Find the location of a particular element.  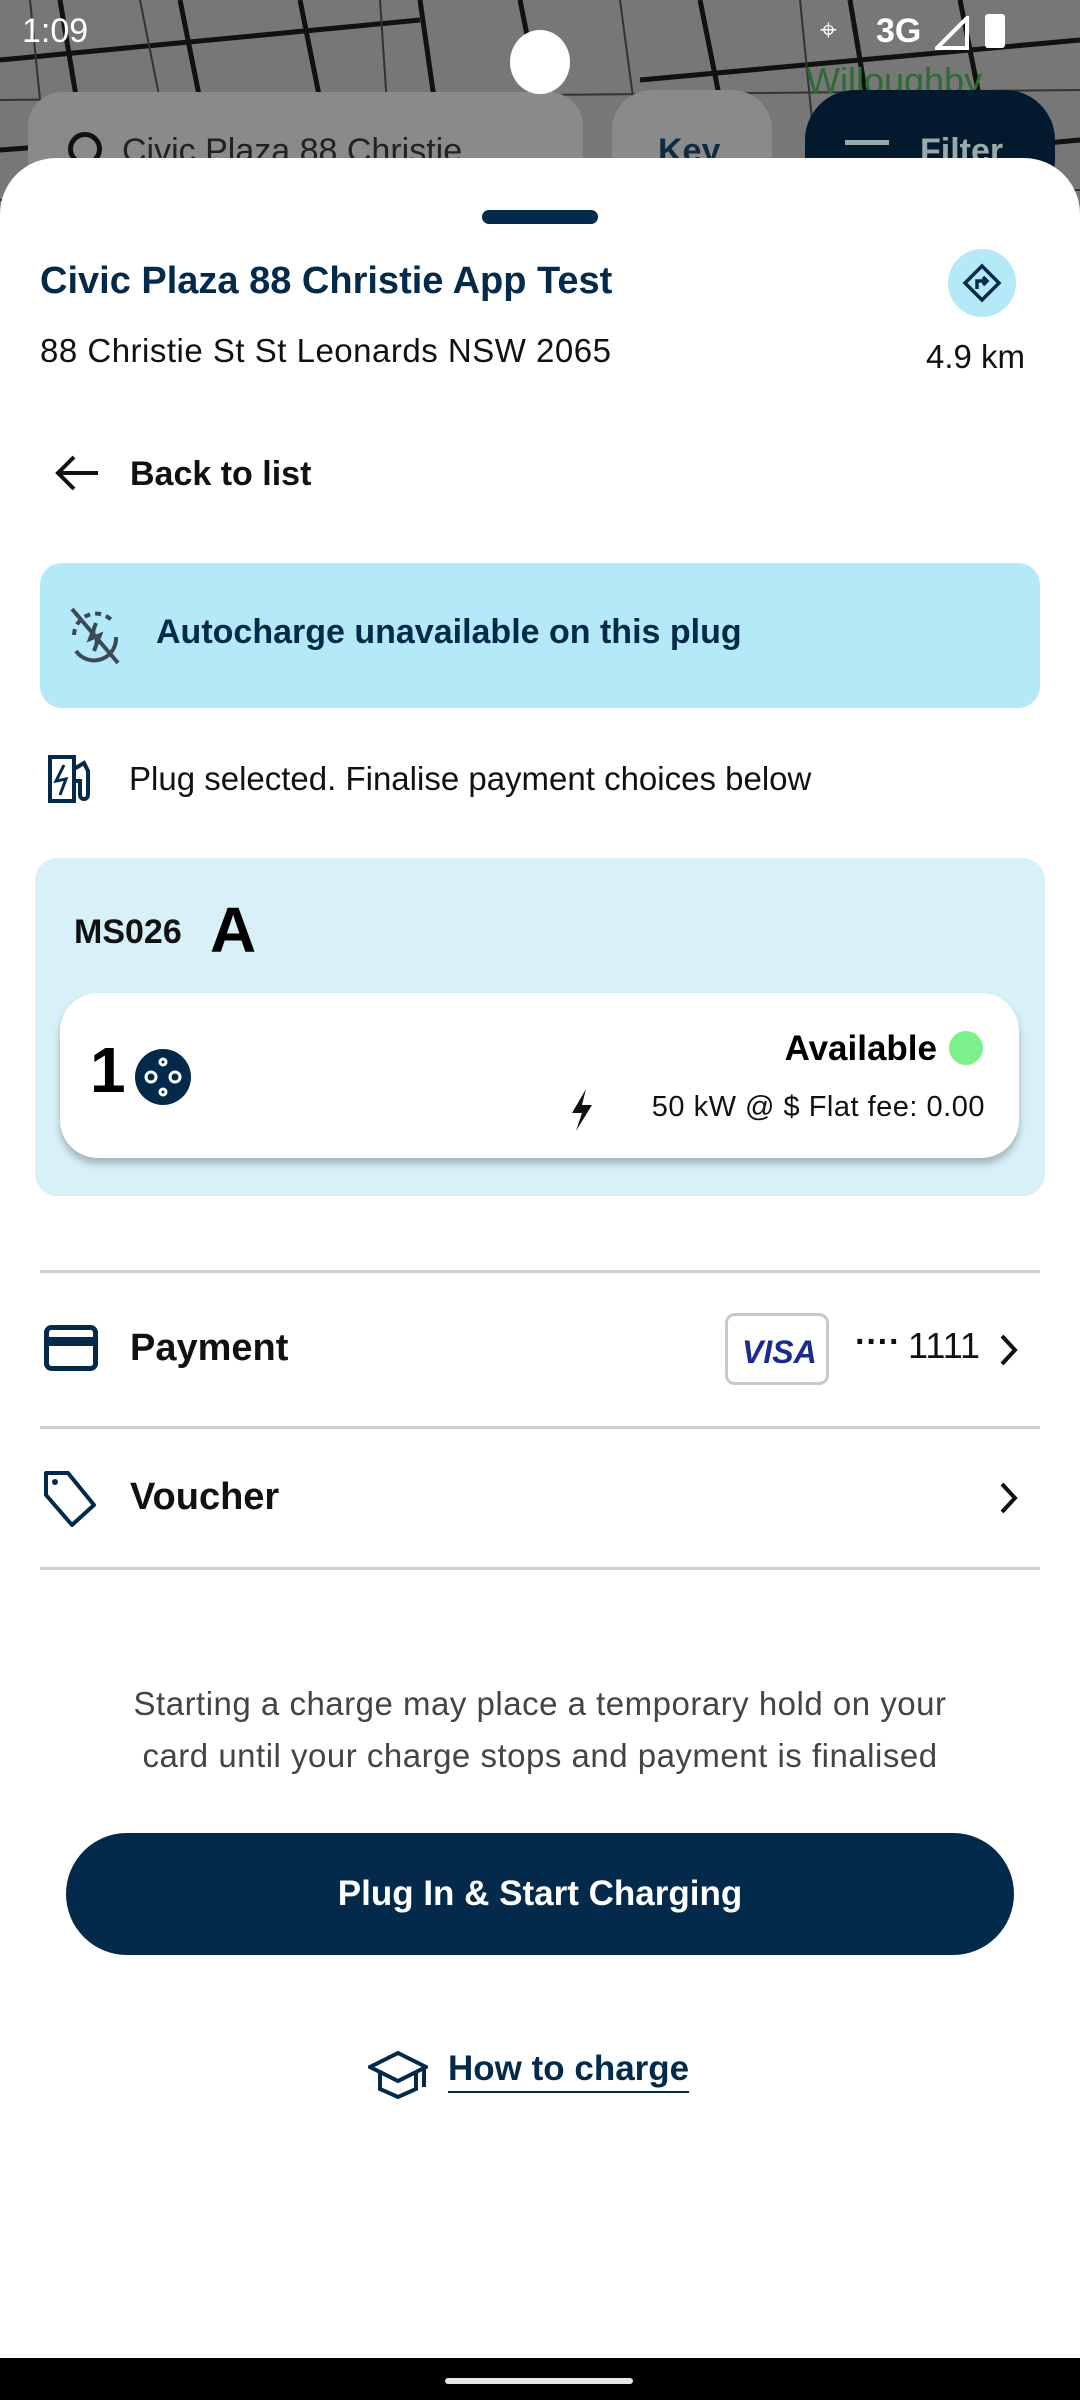

arrow-left-icon is located at coordinates (76, 473).